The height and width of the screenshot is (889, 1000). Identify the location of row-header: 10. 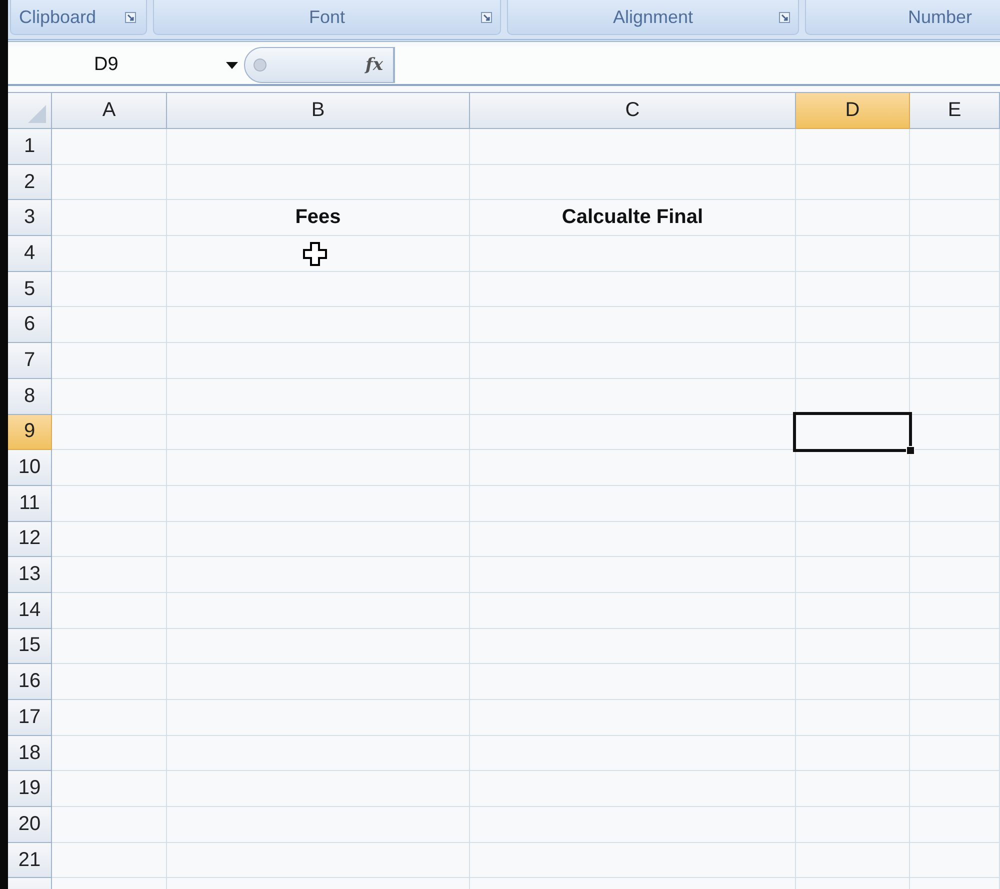
(30, 468).